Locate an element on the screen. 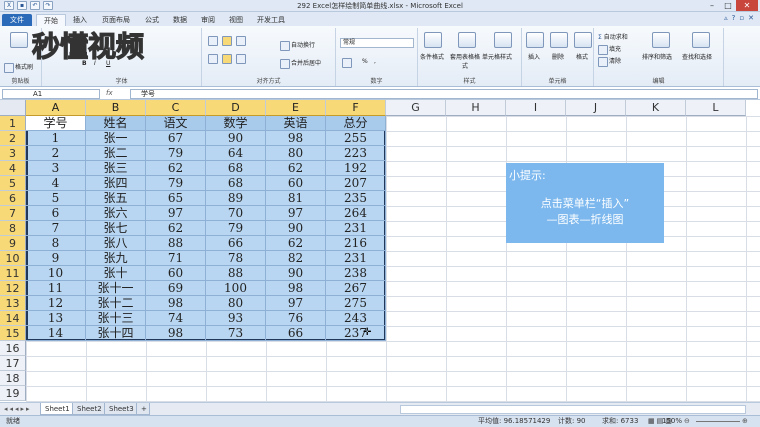 The height and width of the screenshot is (427, 760). fill-button: 填充 is located at coordinates (609, 49).